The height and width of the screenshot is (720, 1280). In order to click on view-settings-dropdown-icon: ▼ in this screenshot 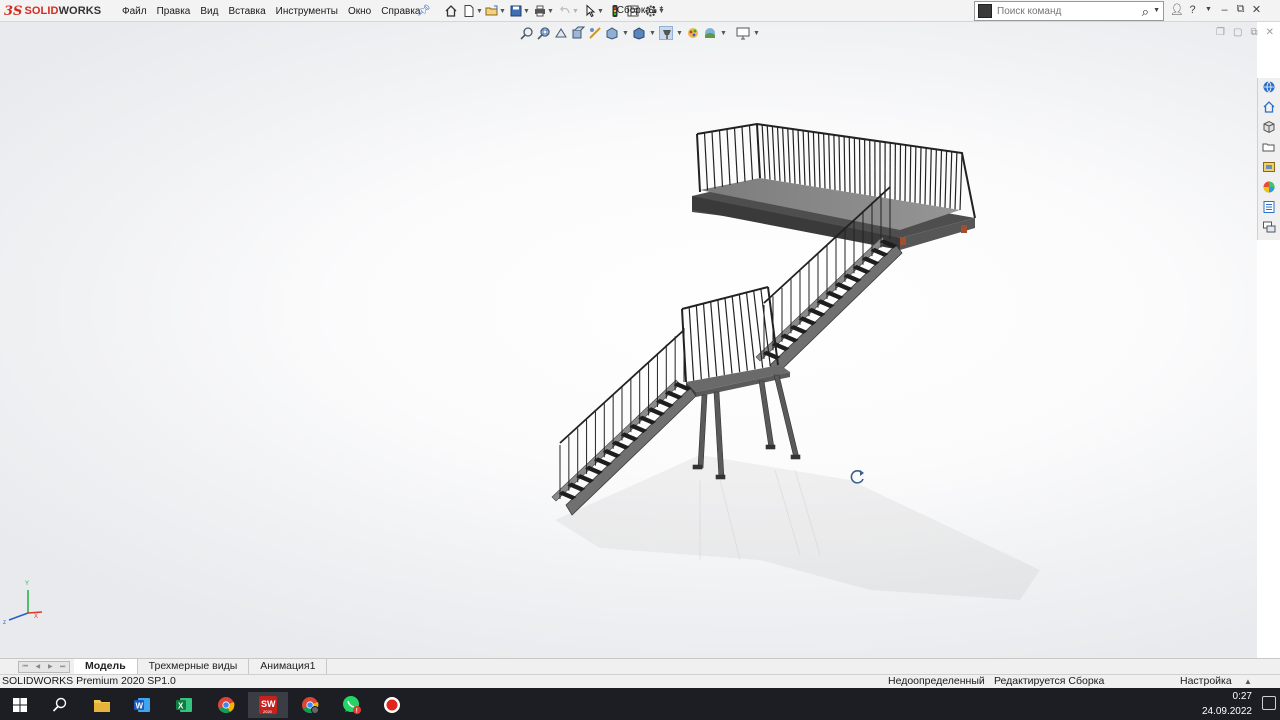, I will do `click(756, 33)`.